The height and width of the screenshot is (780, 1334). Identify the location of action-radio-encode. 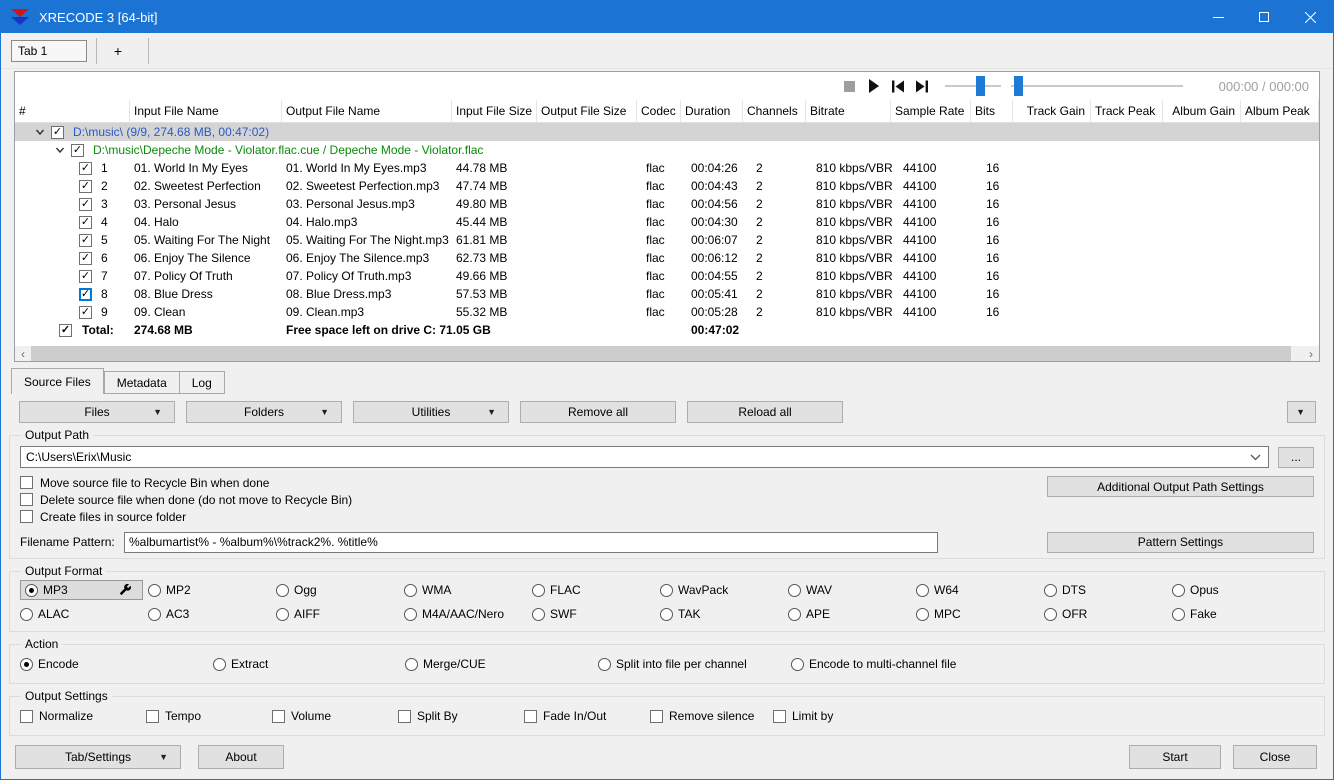
(26, 664).